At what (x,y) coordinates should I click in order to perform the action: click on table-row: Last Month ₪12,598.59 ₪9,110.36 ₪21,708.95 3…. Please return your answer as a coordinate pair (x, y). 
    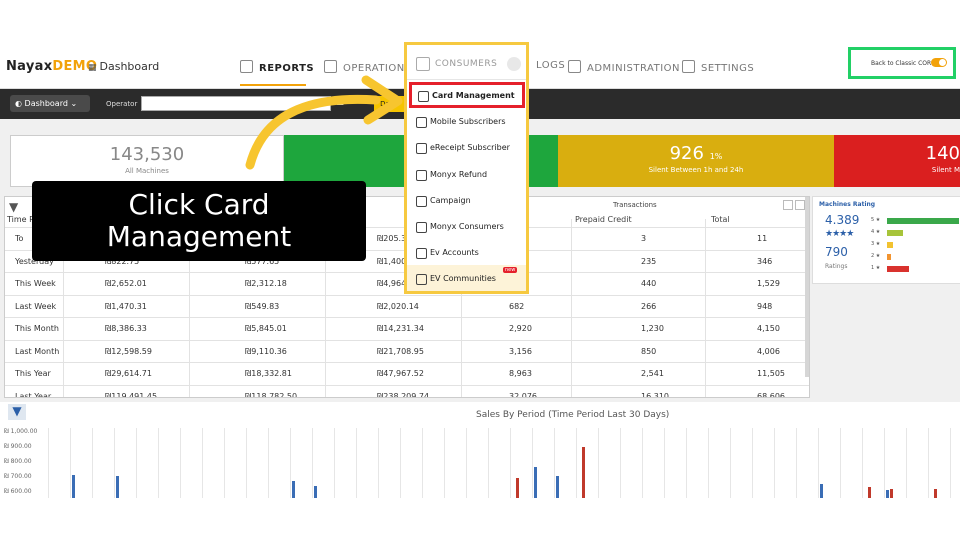
    Looking at the image, I should click on (407, 351).